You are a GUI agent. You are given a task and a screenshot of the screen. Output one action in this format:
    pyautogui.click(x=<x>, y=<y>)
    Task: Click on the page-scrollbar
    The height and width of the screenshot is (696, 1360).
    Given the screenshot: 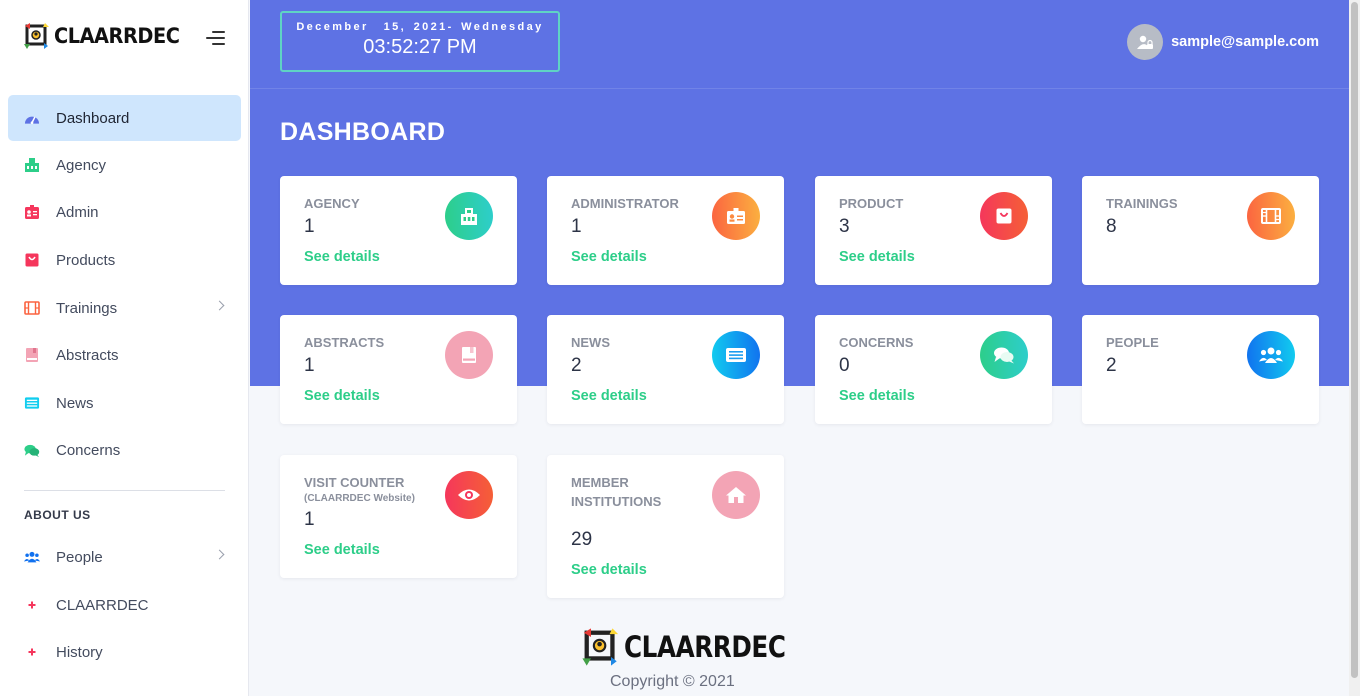 What is the action you would take?
    pyautogui.click(x=1354, y=348)
    